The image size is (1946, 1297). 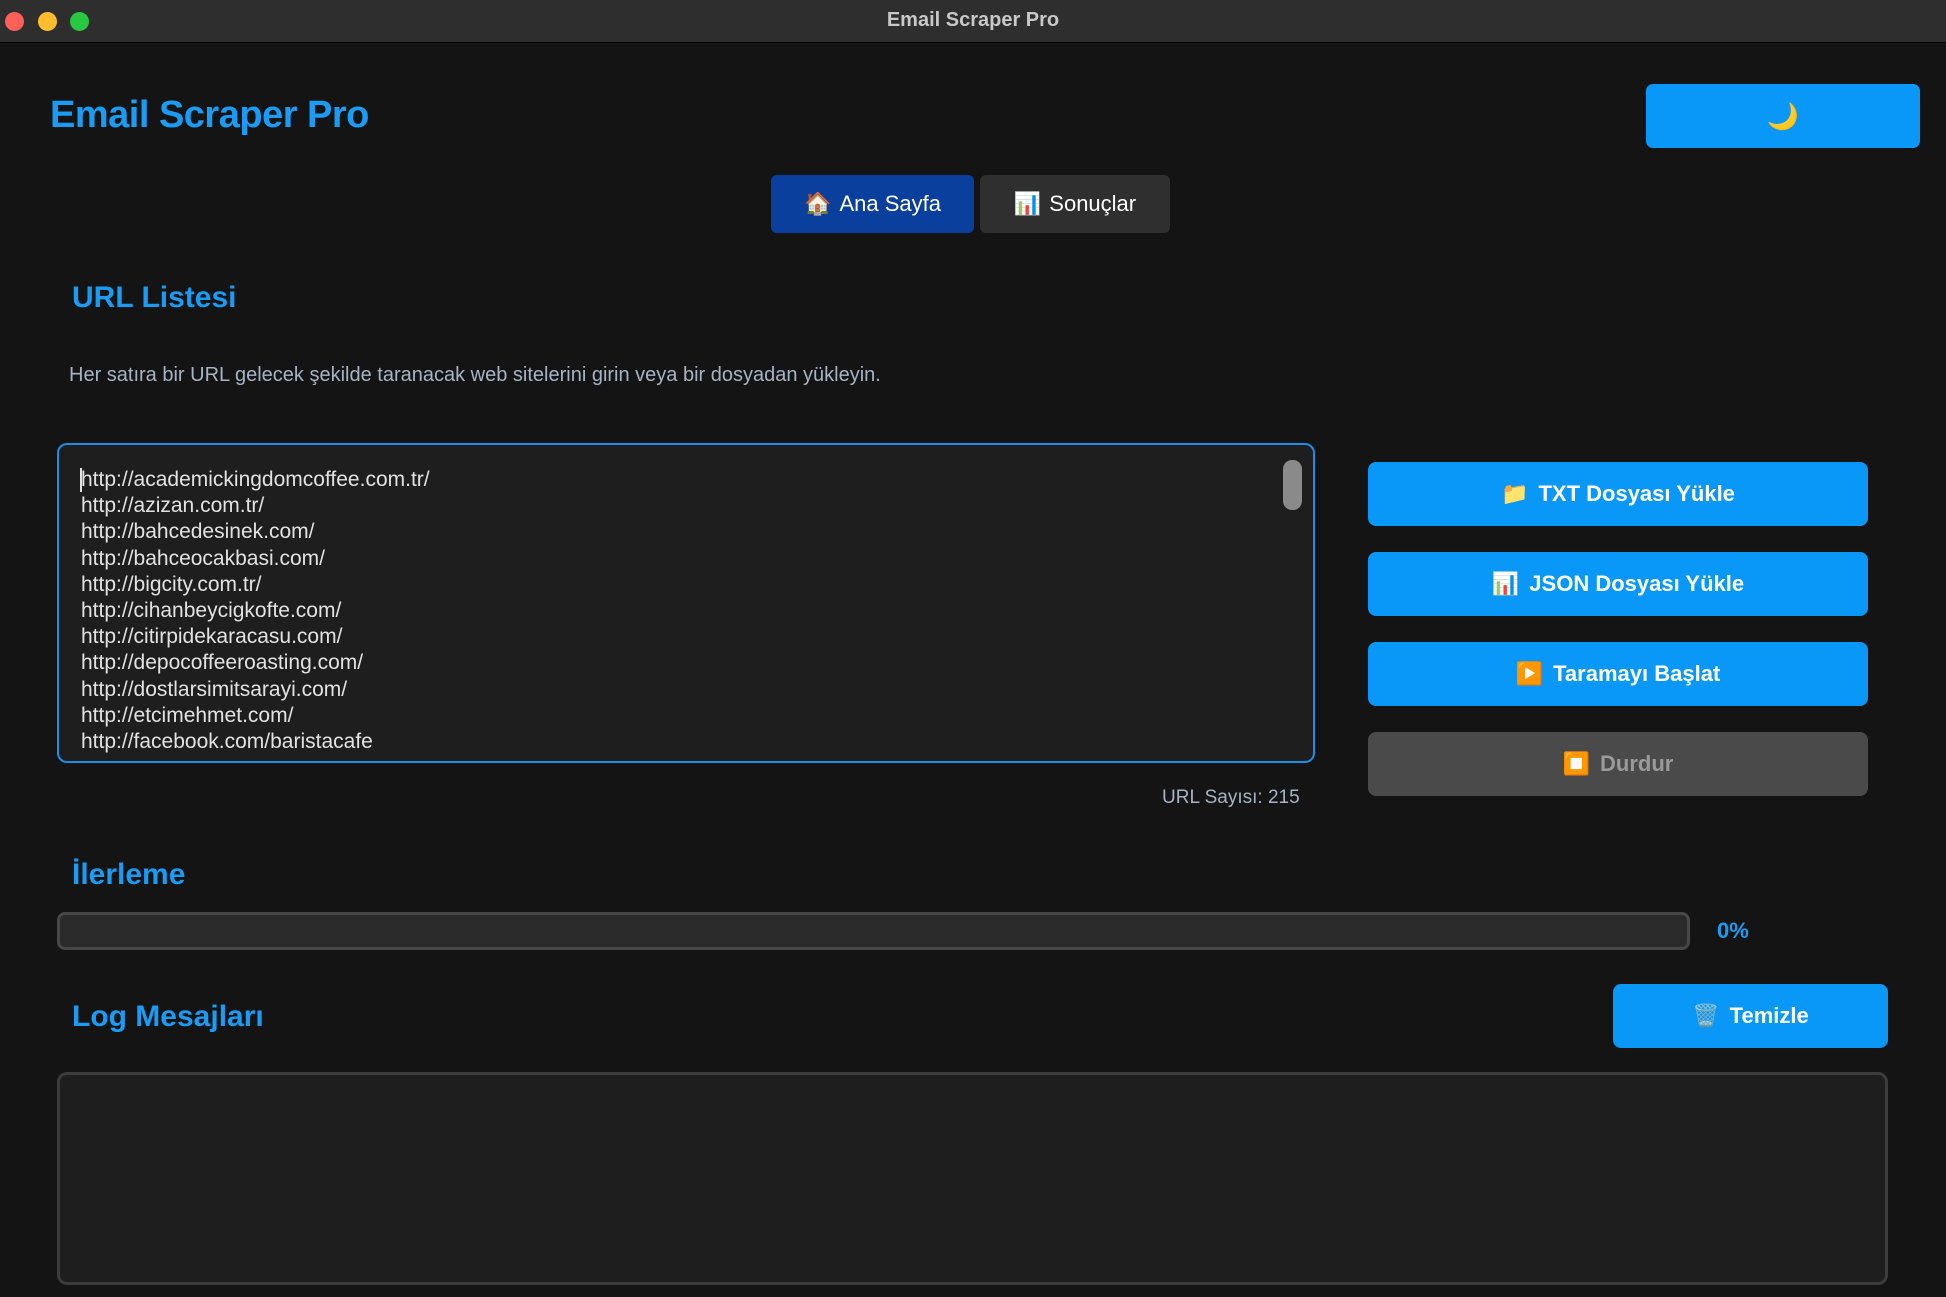 I want to click on log-title: Log Mesajları, so click(x=168, y=1016).